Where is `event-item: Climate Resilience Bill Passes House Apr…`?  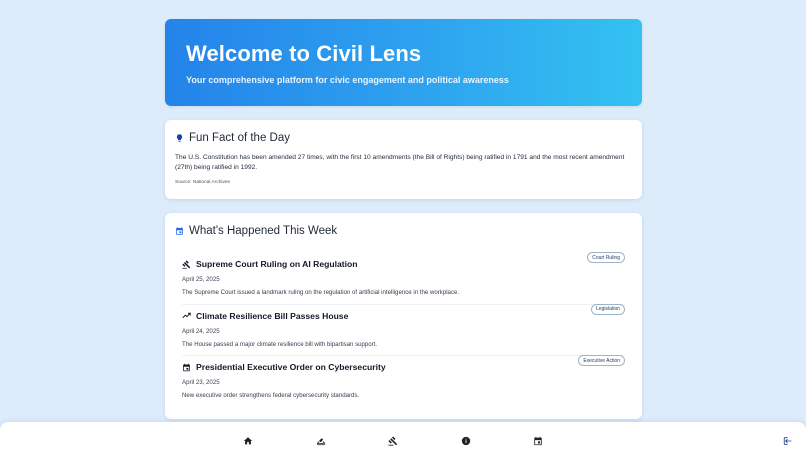 event-item: Climate Resilience Bill Passes House Apr… is located at coordinates (403, 329).